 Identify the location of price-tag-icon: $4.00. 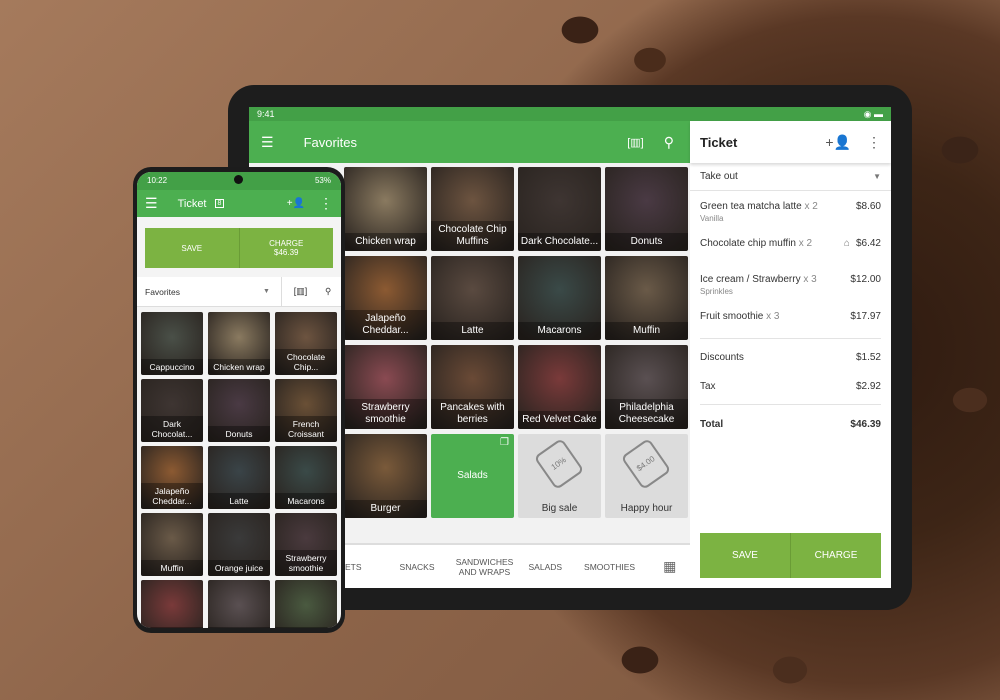
(646, 464).